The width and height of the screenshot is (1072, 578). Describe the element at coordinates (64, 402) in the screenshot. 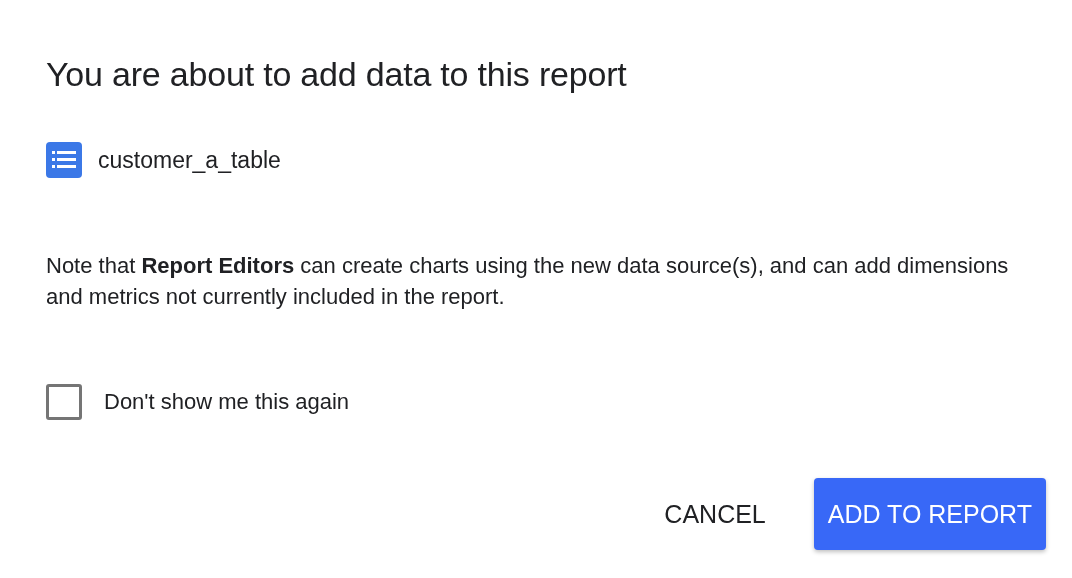

I see `checkbox` at that location.